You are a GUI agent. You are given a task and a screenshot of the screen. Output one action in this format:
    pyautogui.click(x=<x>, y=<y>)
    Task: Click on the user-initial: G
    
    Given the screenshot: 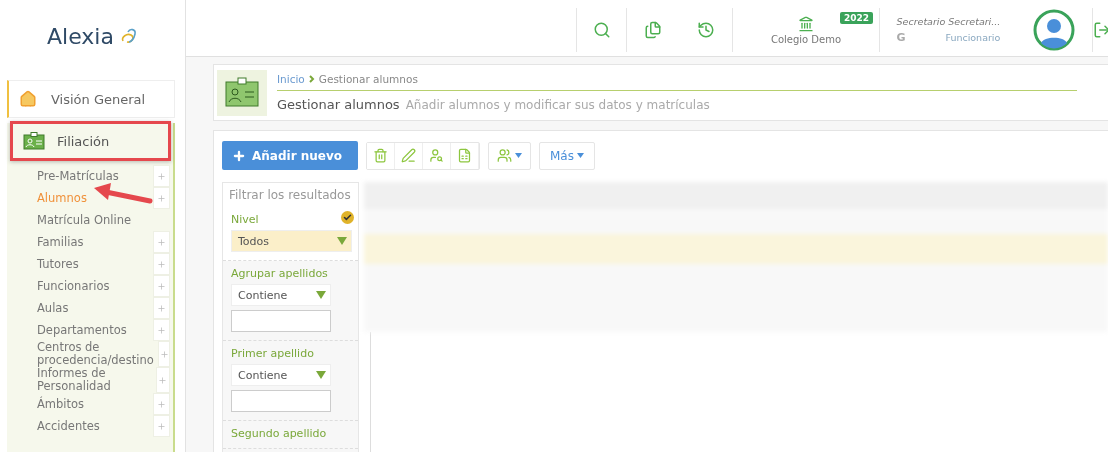 What is the action you would take?
    pyautogui.click(x=901, y=37)
    